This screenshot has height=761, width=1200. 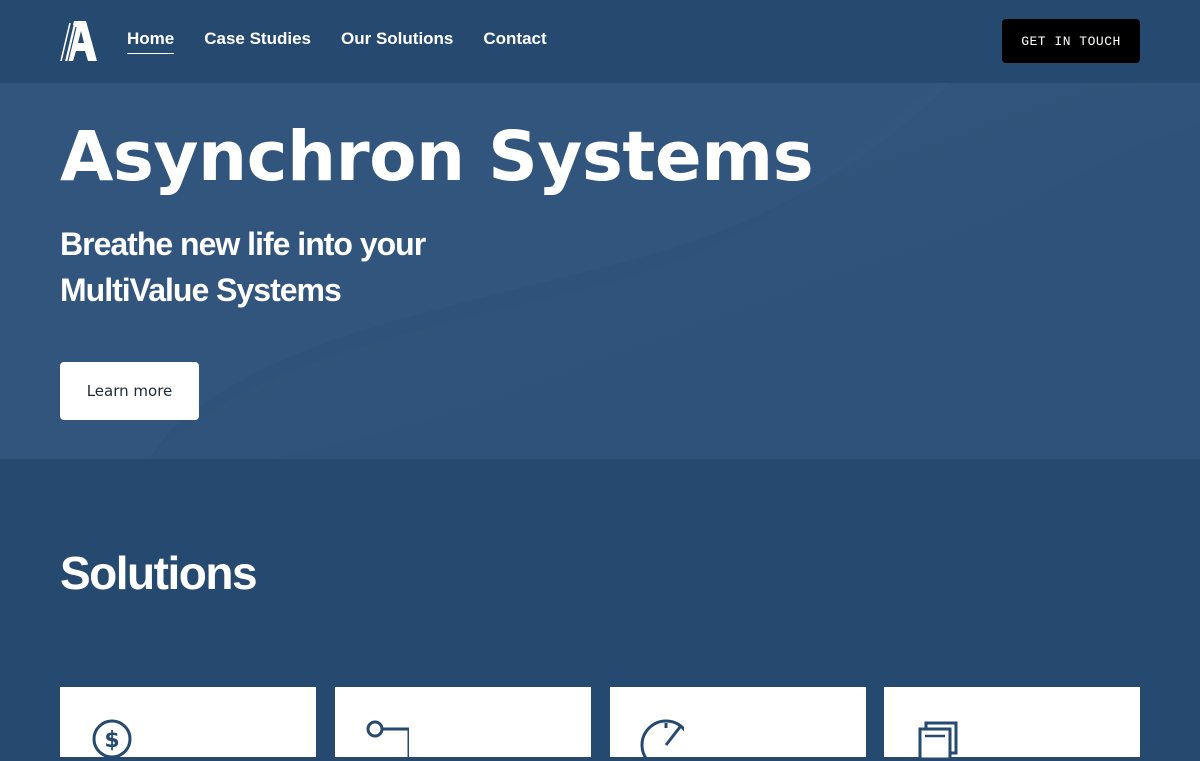 What do you see at coordinates (938, 741) in the screenshot?
I see `stacked-documents-icon` at bounding box center [938, 741].